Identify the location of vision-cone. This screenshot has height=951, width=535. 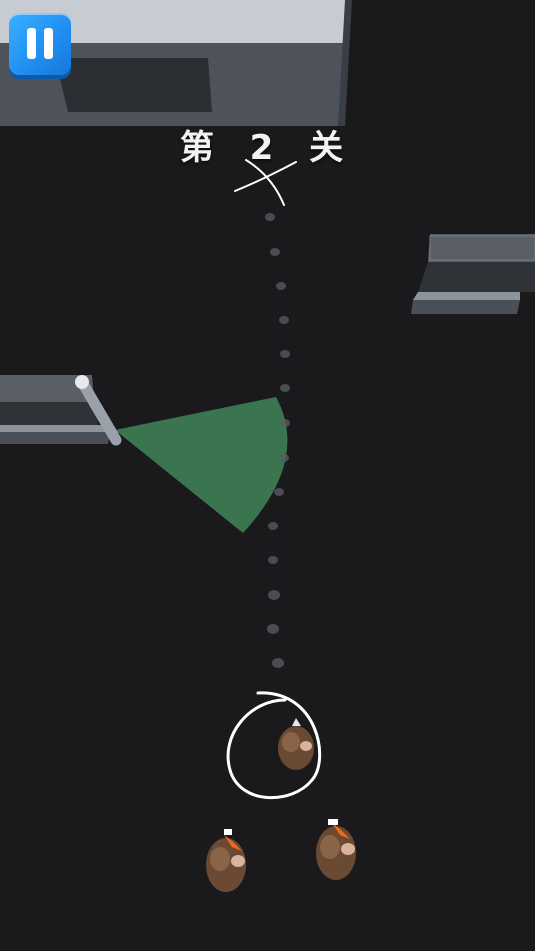
(201, 465).